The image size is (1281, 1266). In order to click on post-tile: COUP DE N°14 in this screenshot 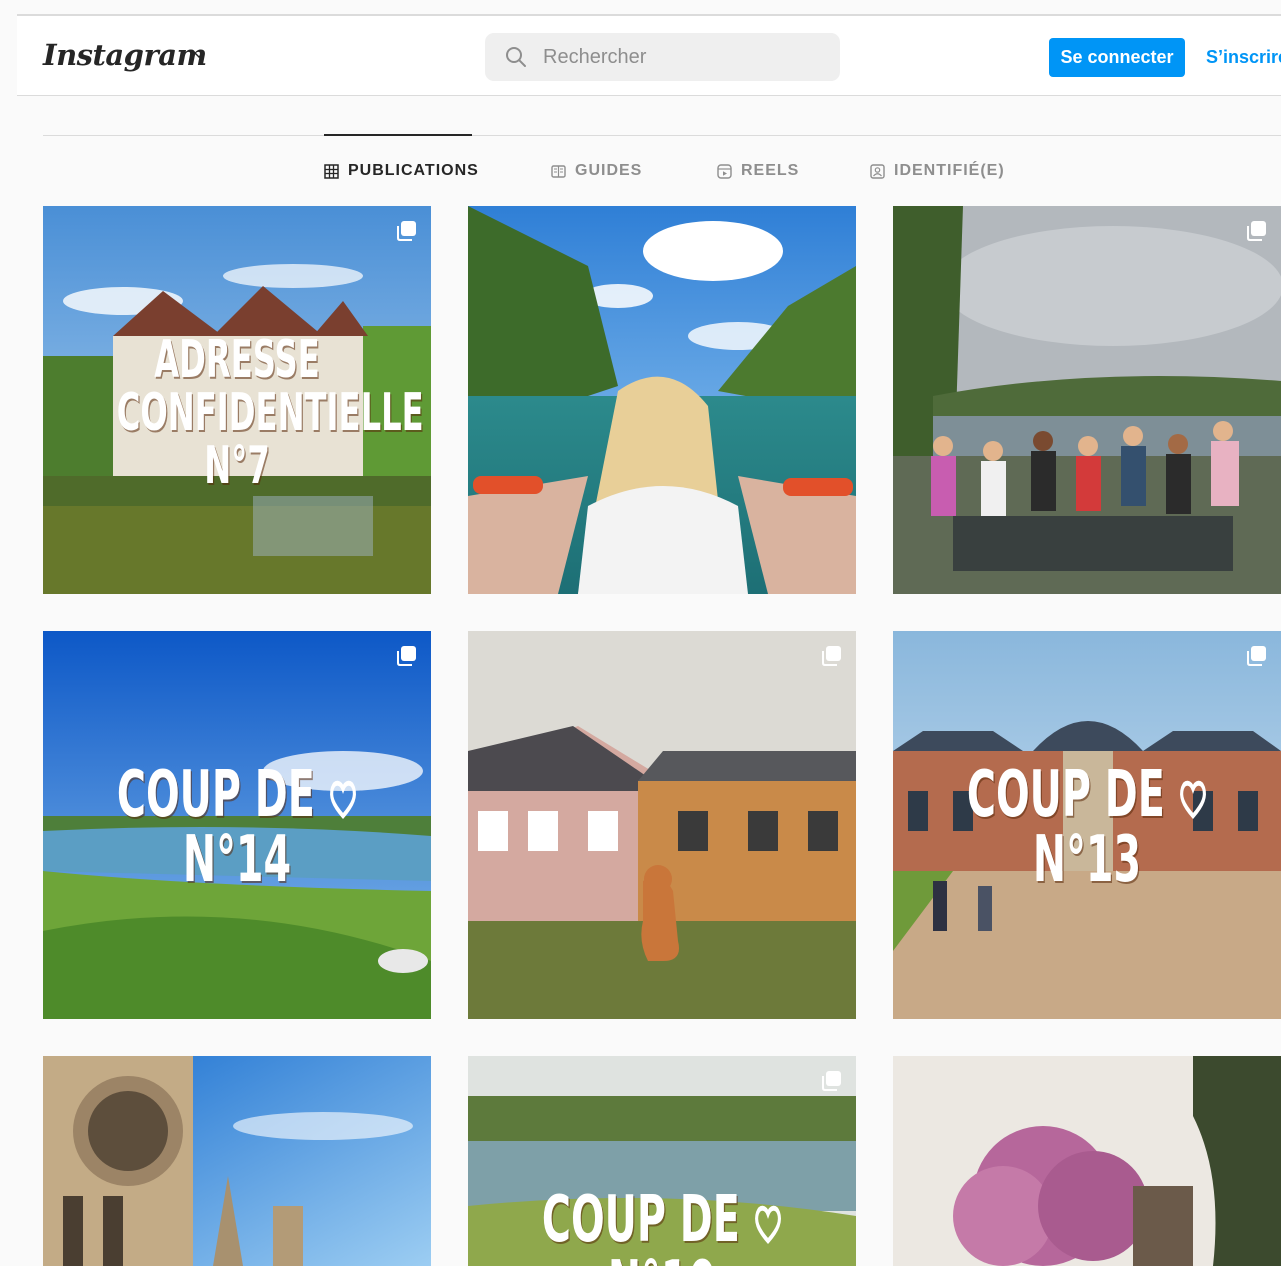, I will do `click(237, 825)`.